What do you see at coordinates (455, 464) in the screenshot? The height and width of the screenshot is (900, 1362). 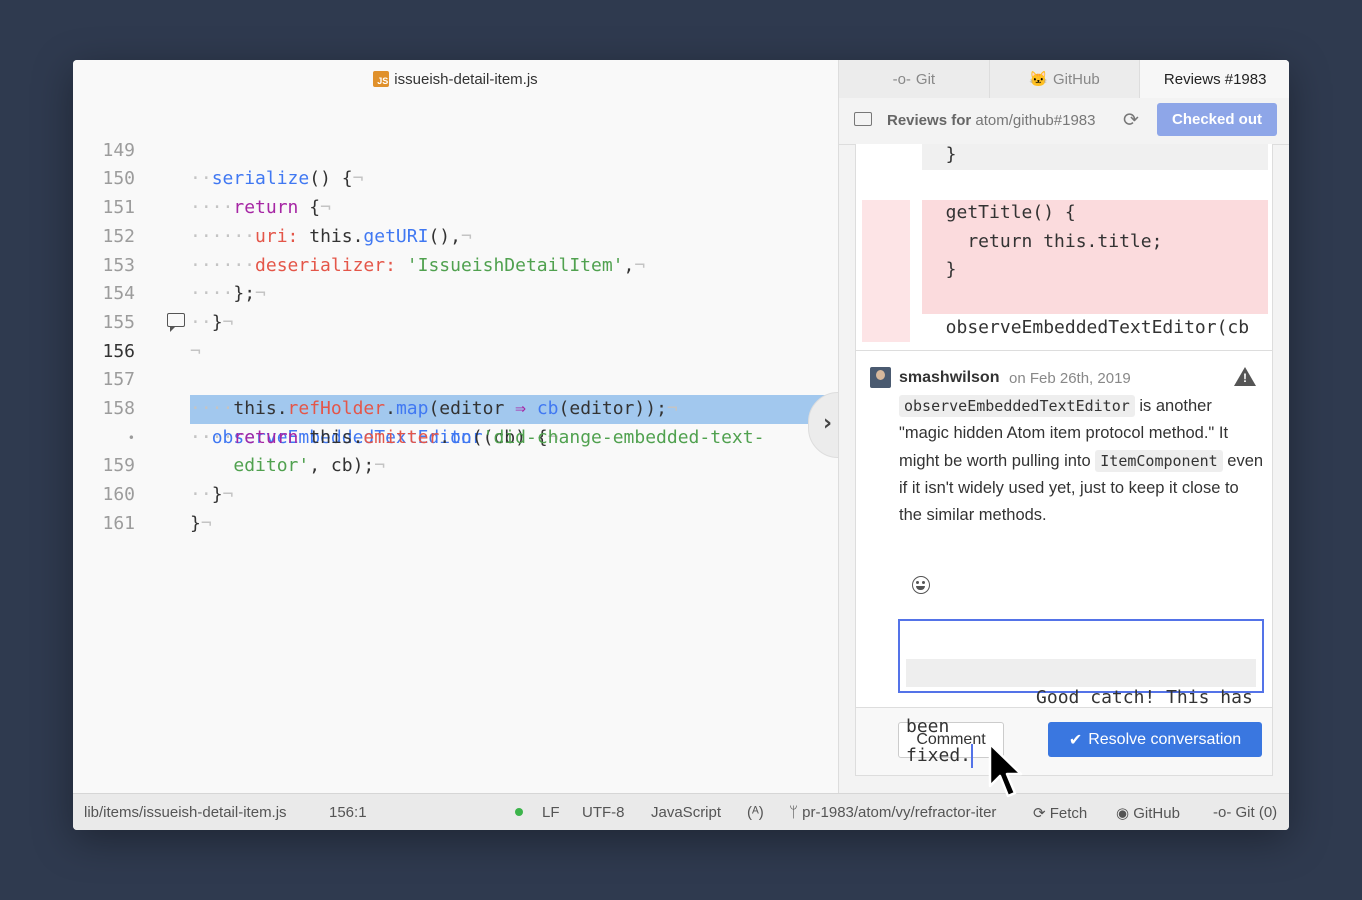 I see `code-line: 159 ··}¬` at bounding box center [455, 464].